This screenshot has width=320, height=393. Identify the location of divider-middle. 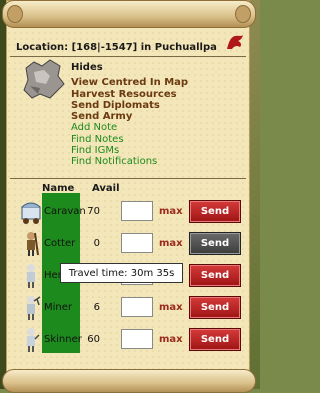
(128, 178).